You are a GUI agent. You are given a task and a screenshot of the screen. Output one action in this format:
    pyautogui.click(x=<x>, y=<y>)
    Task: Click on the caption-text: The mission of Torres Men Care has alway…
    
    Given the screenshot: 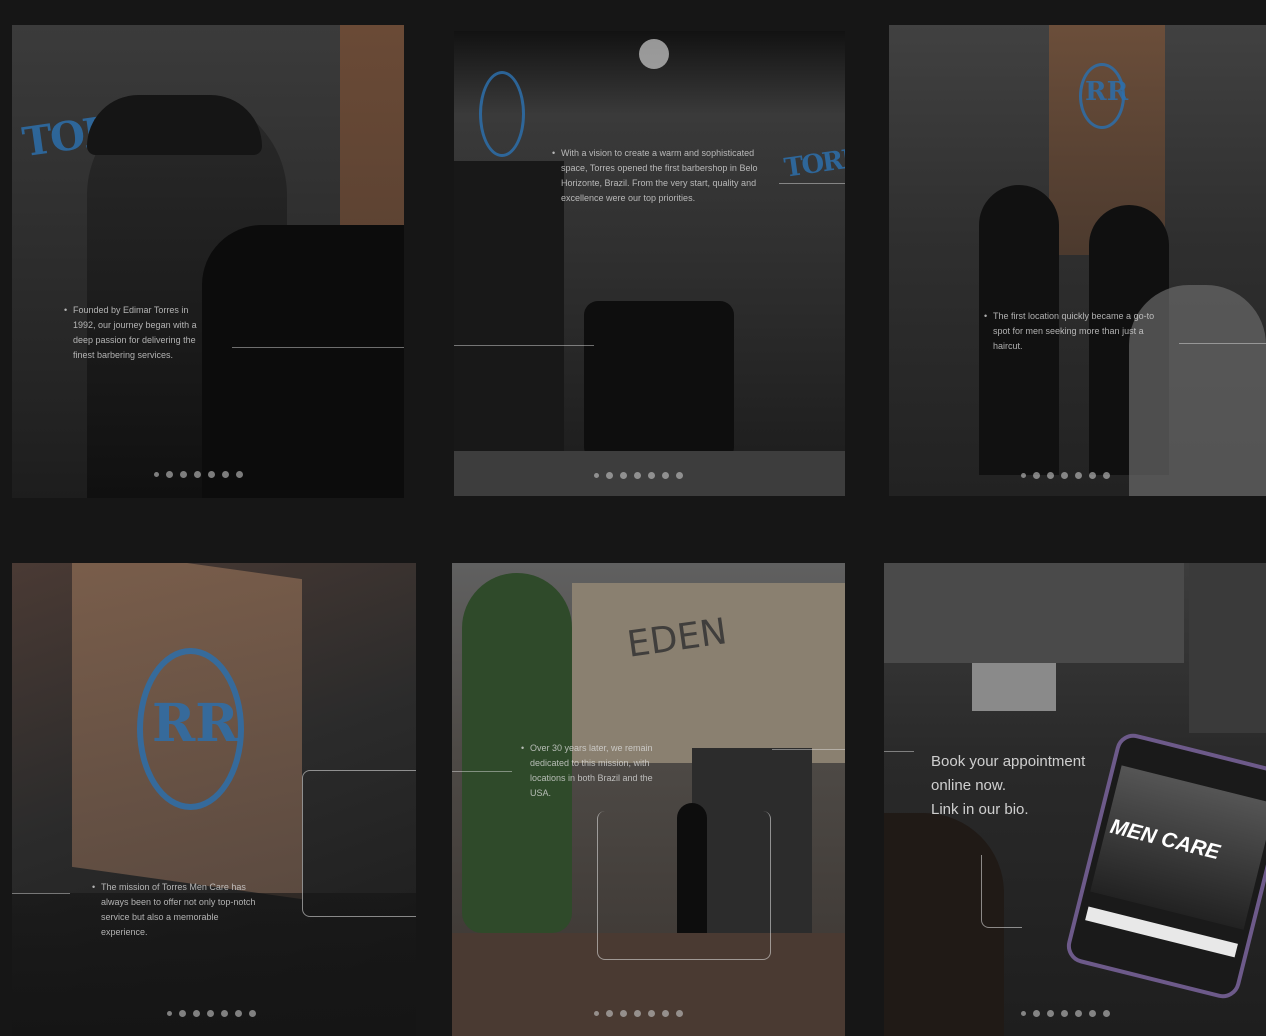 What is the action you would take?
    pyautogui.click(x=178, y=909)
    